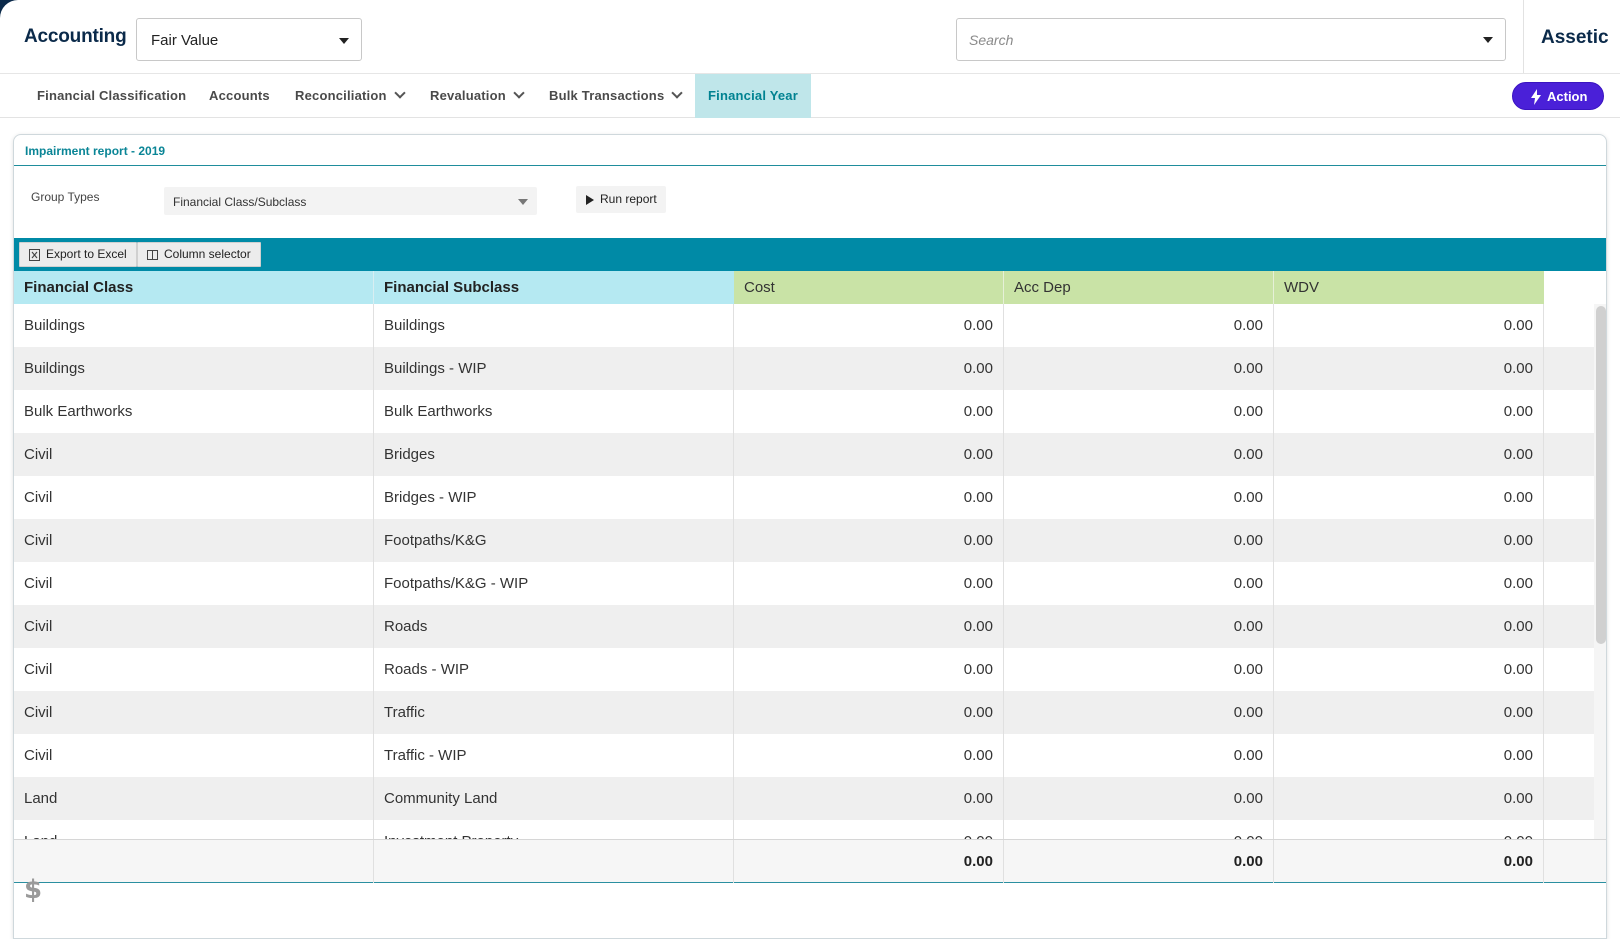 The height and width of the screenshot is (939, 1620). Describe the element at coordinates (810, 254) in the screenshot. I see `grid-toolbar: Export to Excel Column selector` at that location.